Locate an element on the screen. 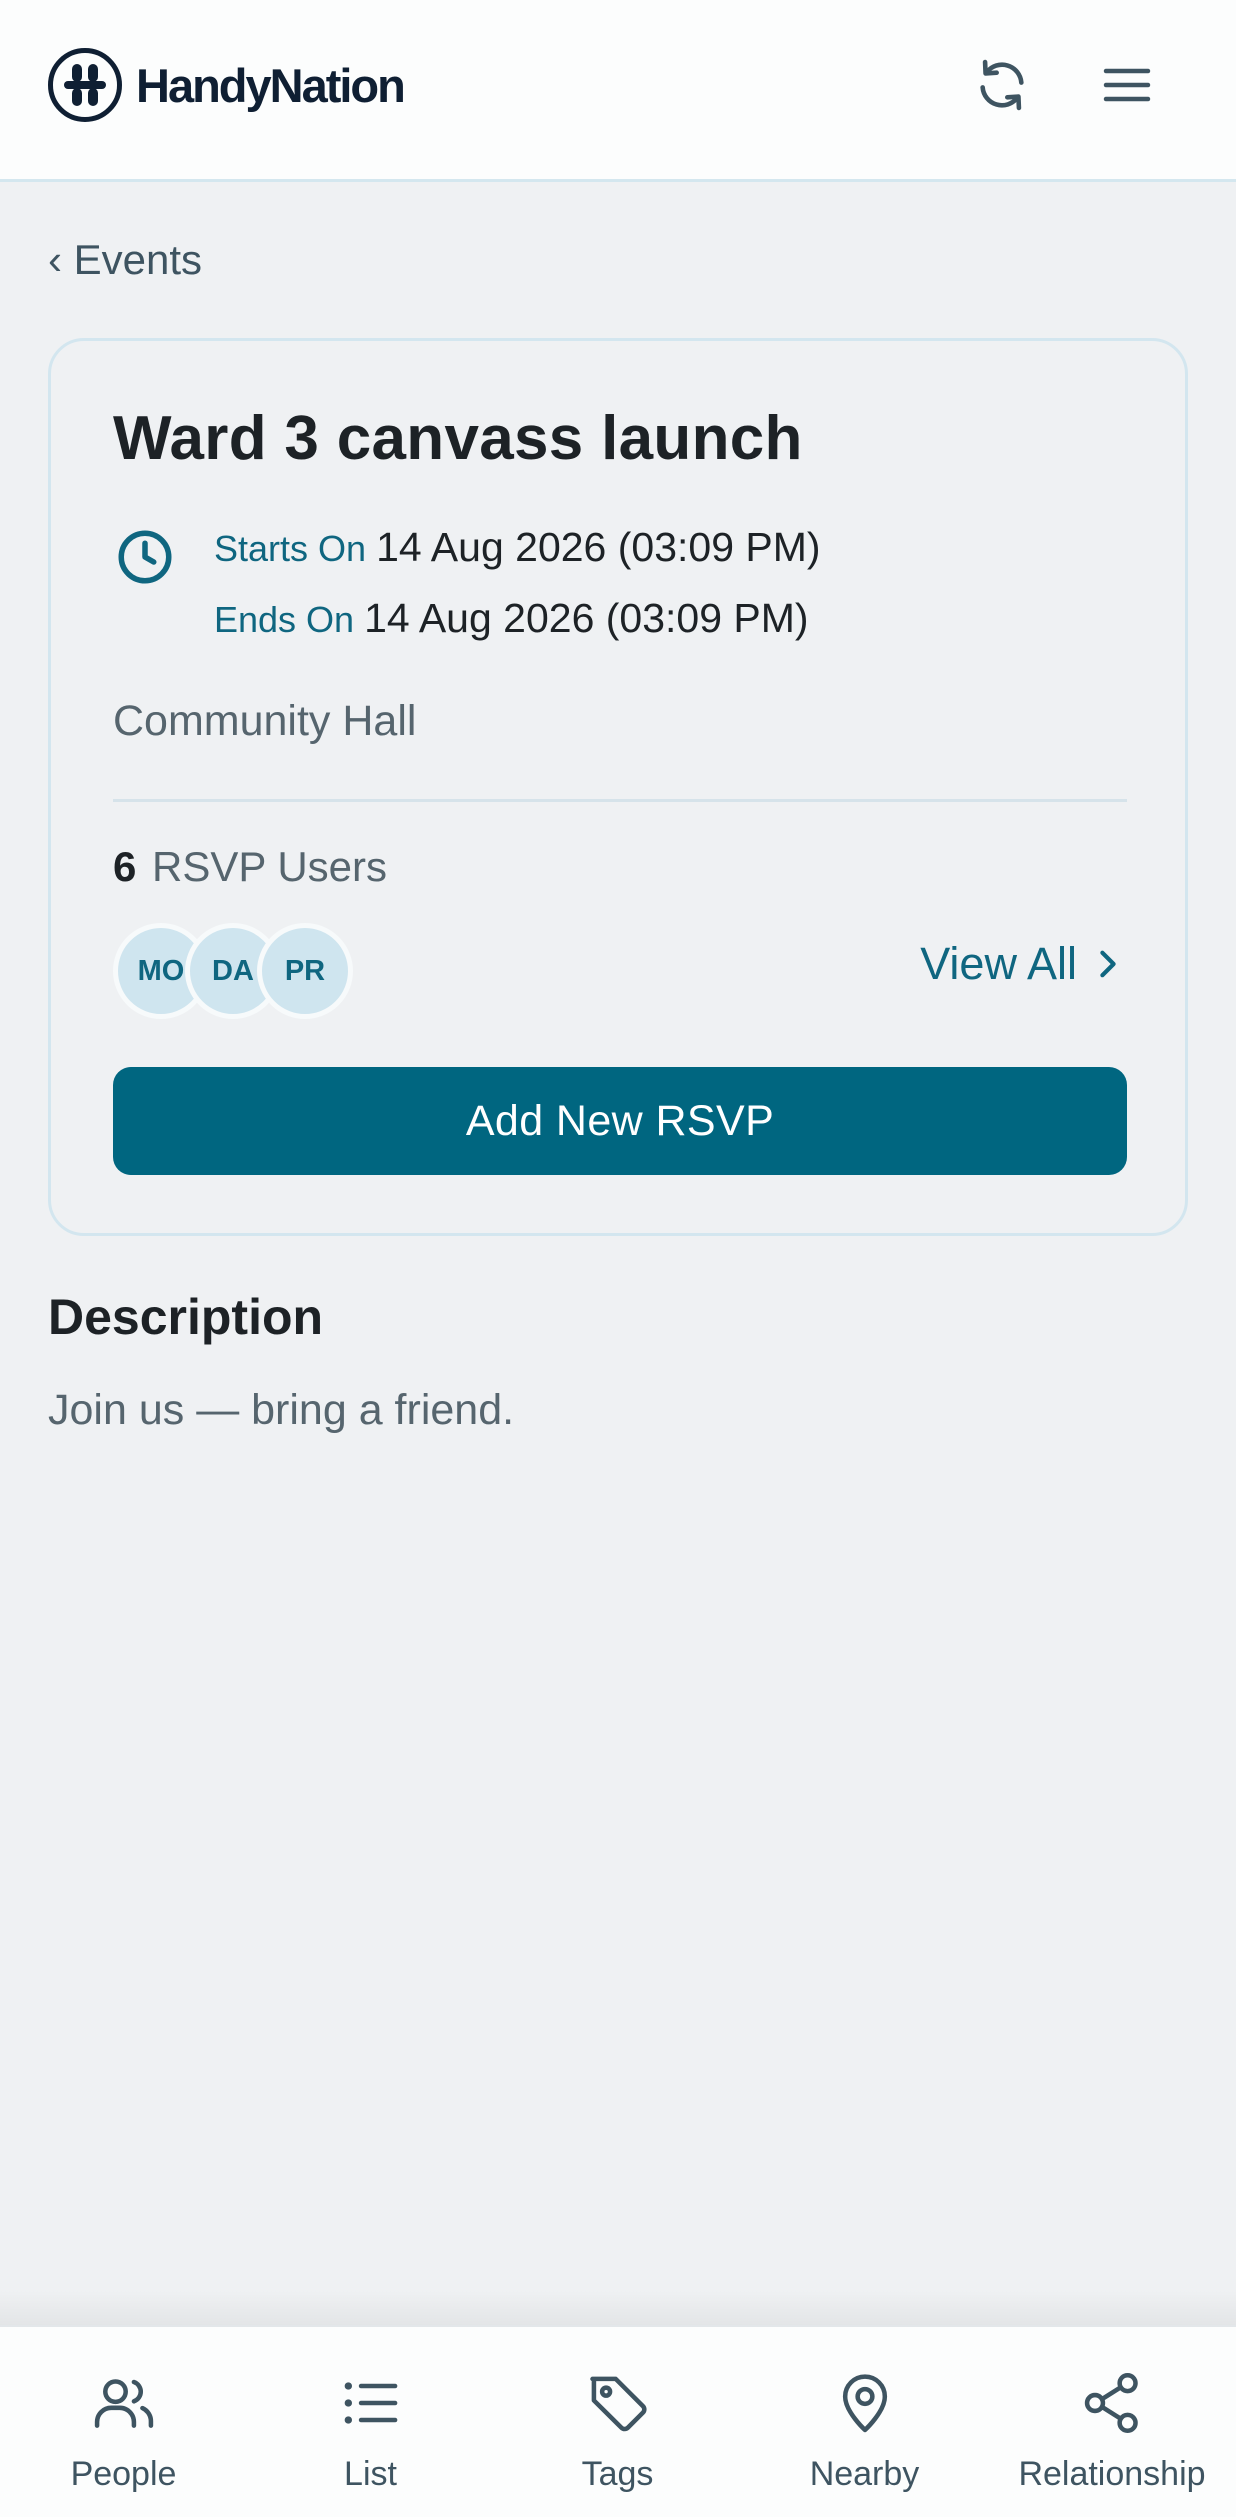 The width and height of the screenshot is (1236, 2517). brand-logo: HandyNation is located at coordinates (227, 85).